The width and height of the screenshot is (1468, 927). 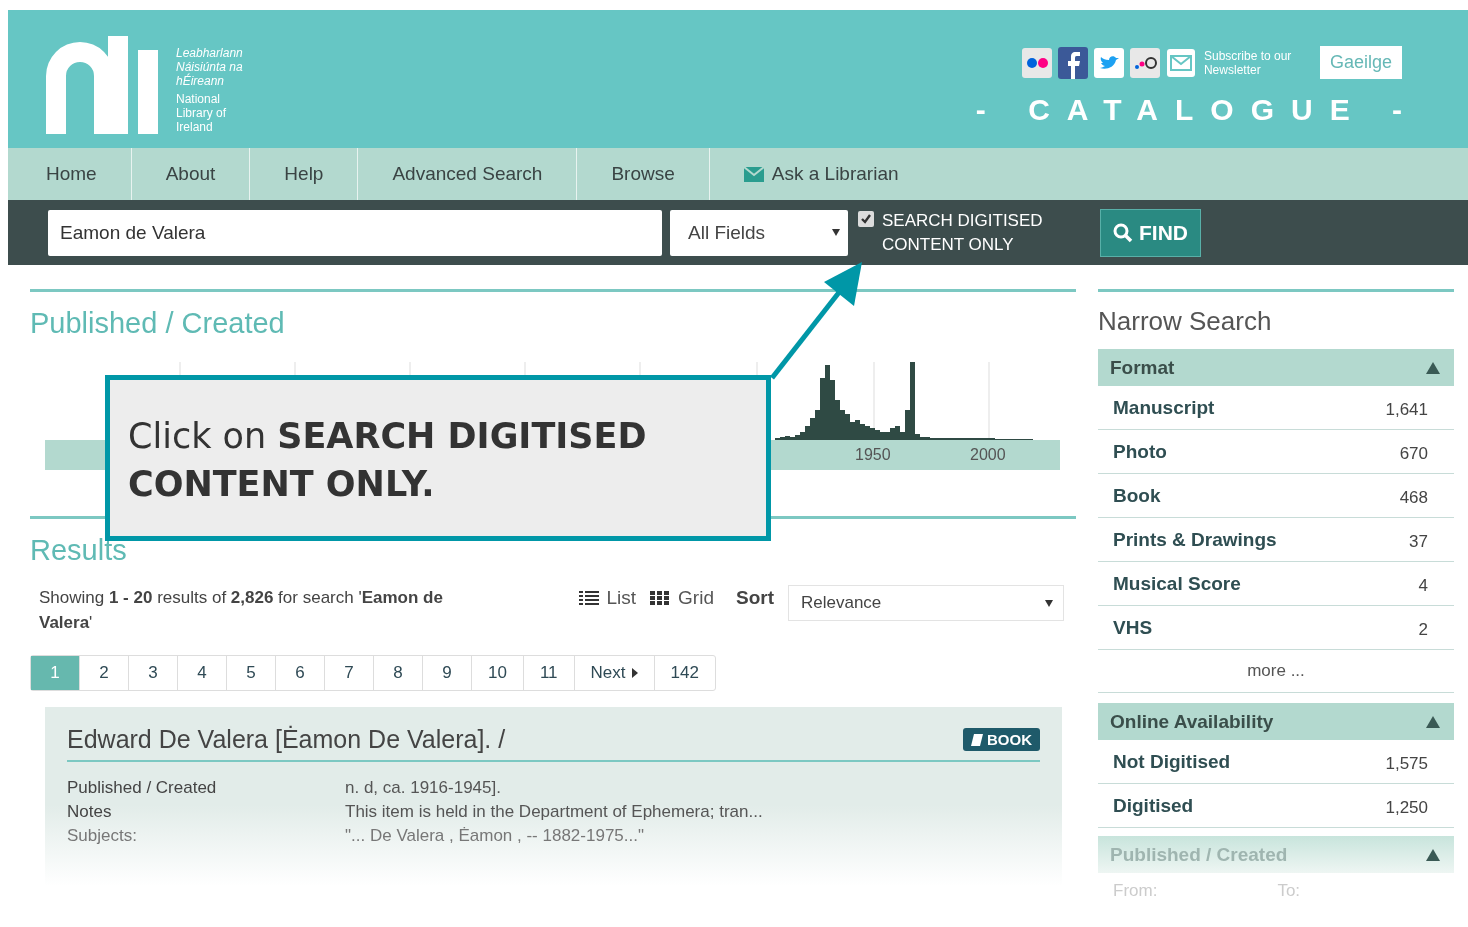 I want to click on field-label: Subjects:, so click(x=102, y=836).